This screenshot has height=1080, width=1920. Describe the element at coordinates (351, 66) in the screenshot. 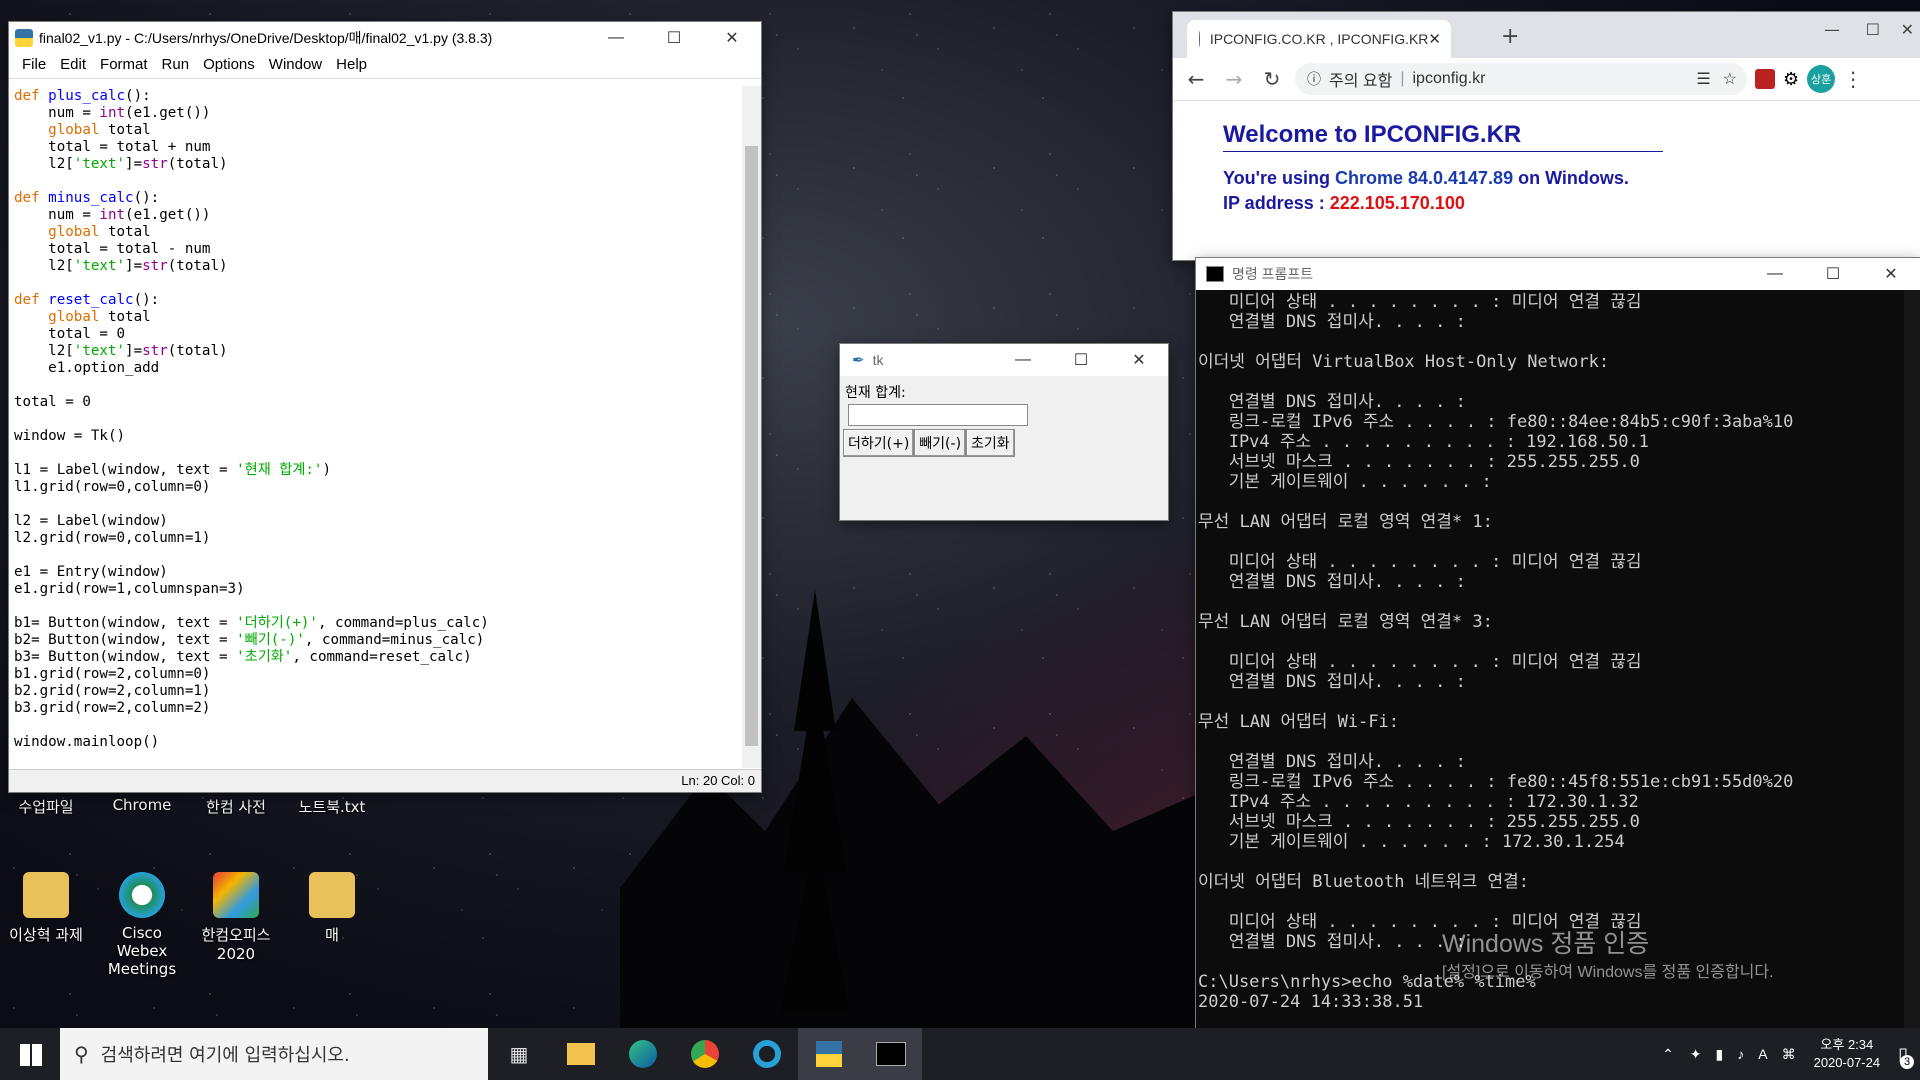

I see `menu-help: Help` at that location.